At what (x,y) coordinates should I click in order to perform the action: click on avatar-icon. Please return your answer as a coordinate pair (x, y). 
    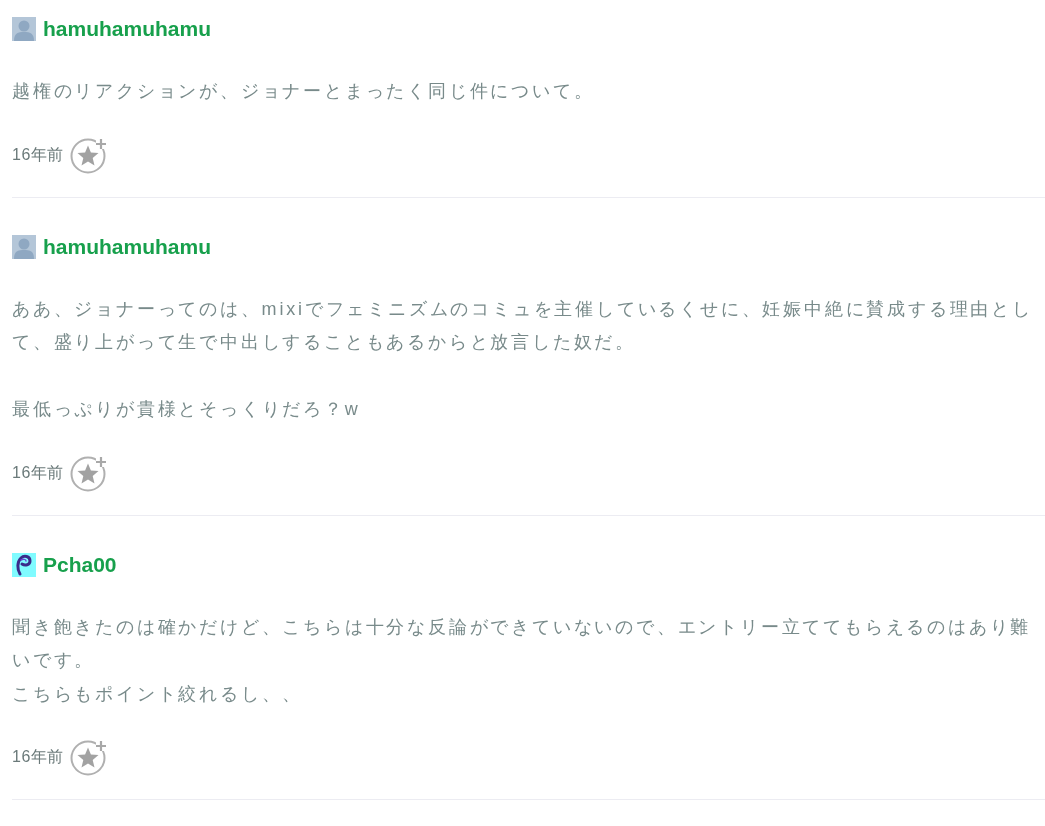
    Looking at the image, I should click on (24, 564).